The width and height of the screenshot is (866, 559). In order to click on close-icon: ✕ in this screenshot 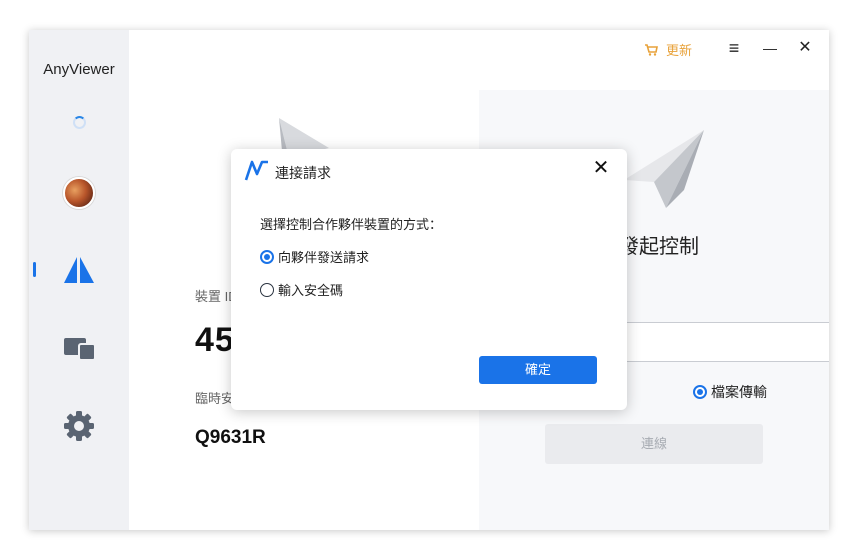, I will do `click(805, 48)`.